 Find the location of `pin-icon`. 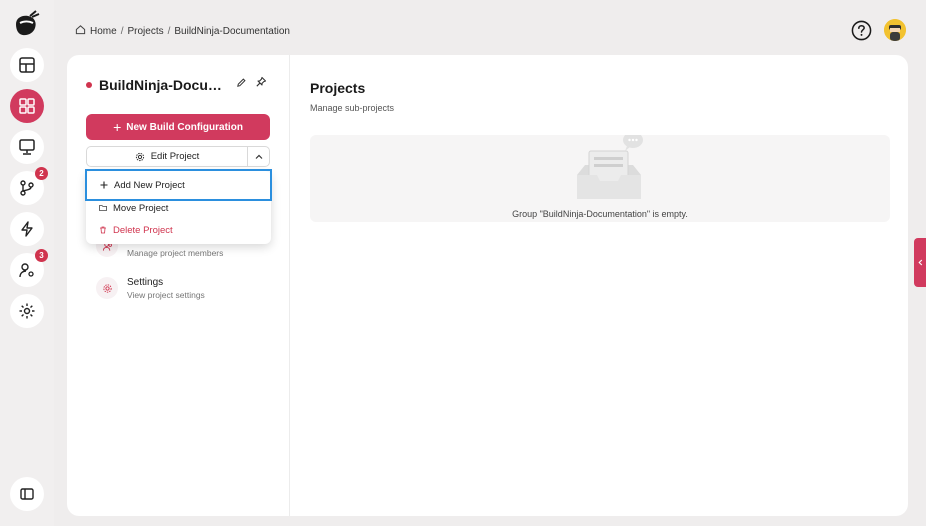

pin-icon is located at coordinates (261, 82).